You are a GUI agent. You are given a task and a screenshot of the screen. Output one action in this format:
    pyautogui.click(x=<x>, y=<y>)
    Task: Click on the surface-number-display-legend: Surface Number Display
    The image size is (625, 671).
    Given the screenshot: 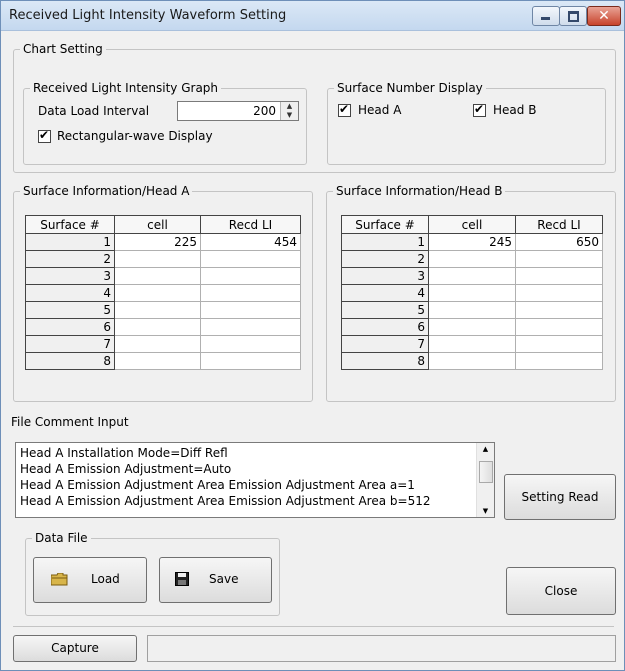 What is the action you would take?
    pyautogui.click(x=410, y=88)
    